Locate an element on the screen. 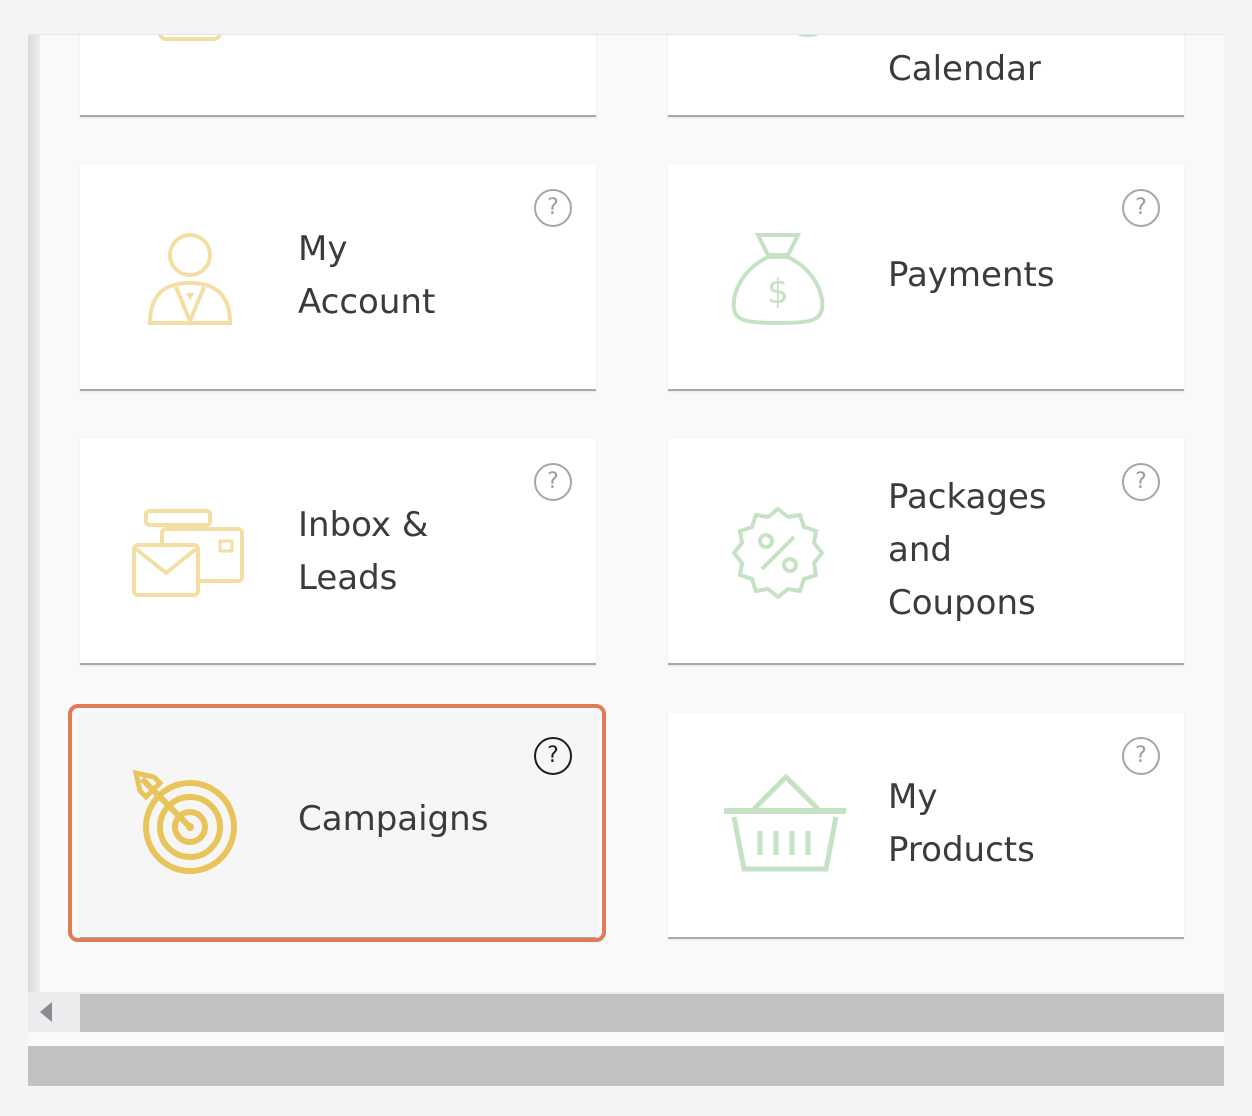  scroll-left-arrow-icon is located at coordinates (46, 1012).